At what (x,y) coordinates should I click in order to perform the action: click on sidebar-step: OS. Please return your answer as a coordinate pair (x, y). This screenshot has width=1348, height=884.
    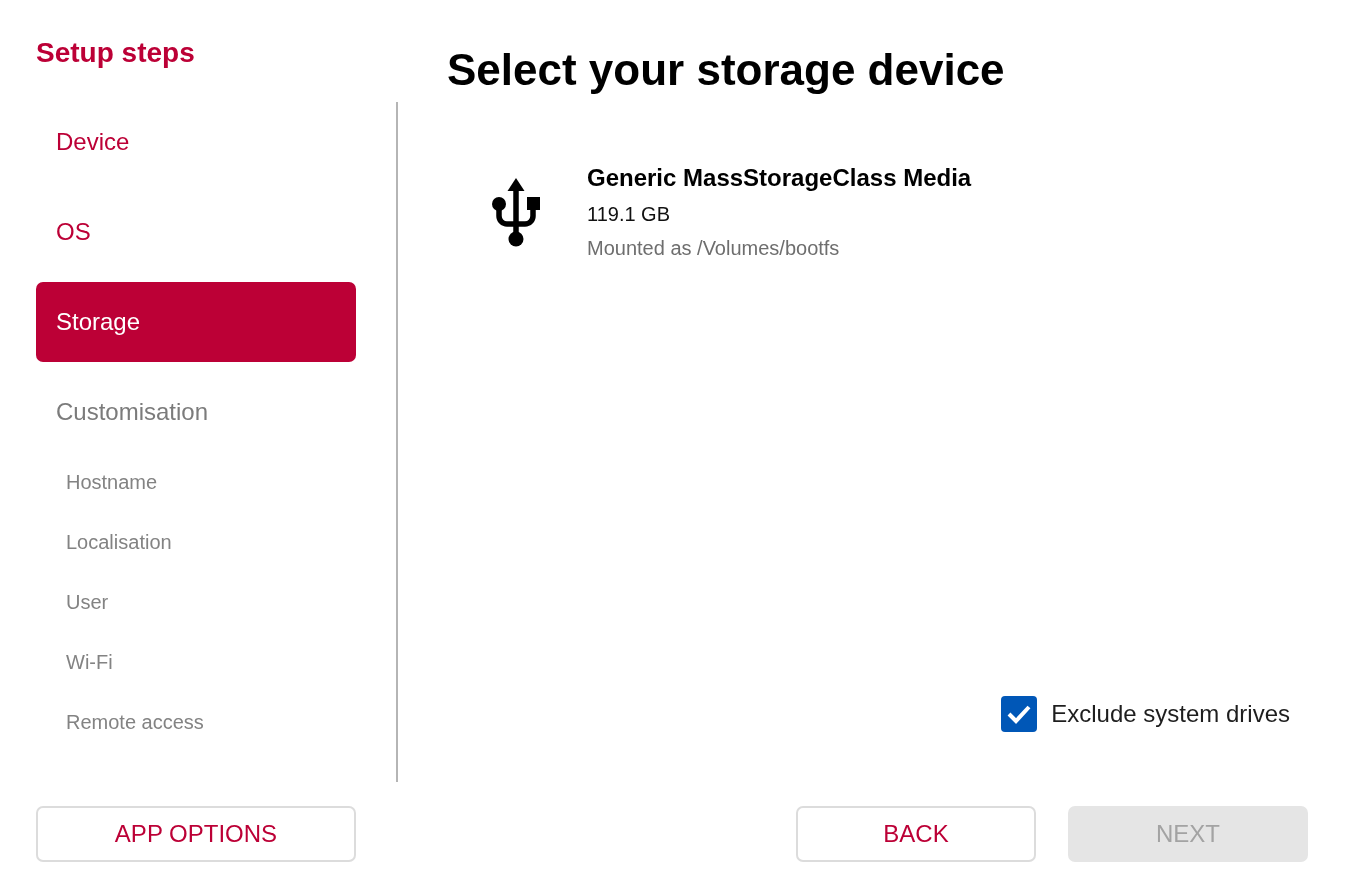
    Looking at the image, I should click on (196, 232).